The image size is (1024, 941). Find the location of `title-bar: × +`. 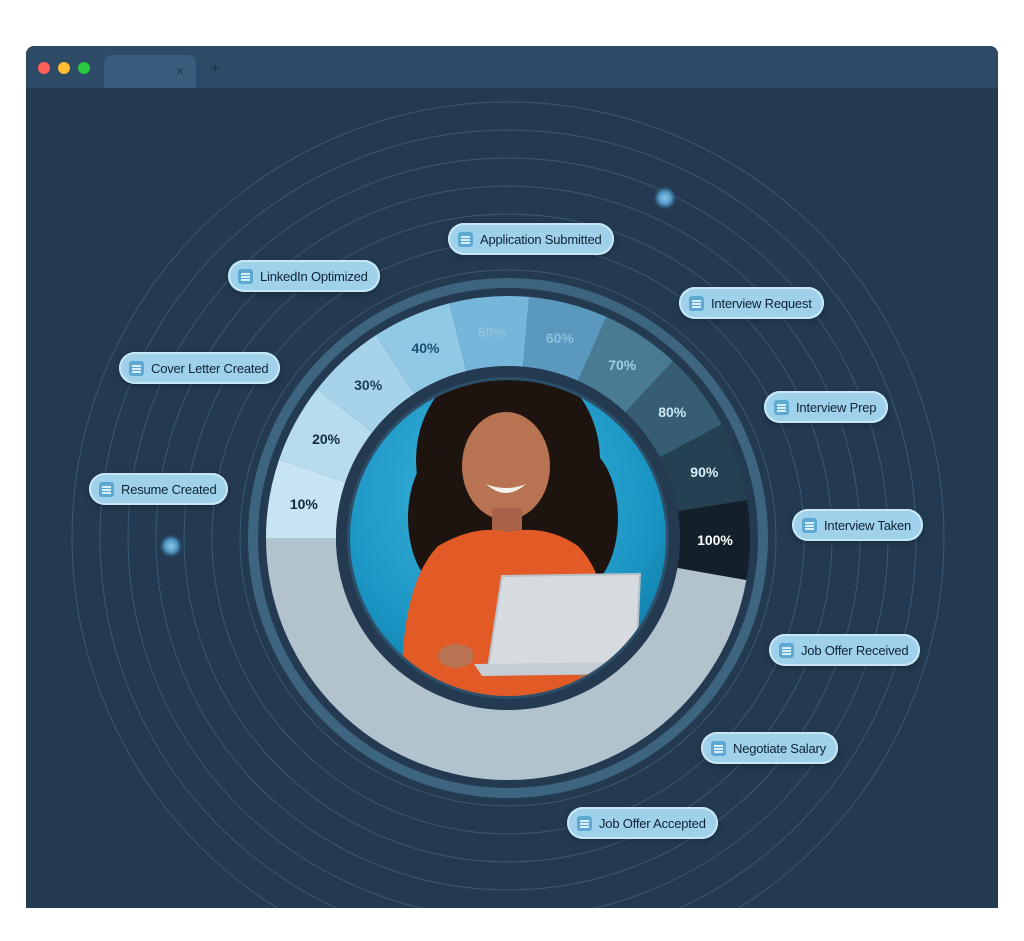

title-bar: × + is located at coordinates (512, 67).